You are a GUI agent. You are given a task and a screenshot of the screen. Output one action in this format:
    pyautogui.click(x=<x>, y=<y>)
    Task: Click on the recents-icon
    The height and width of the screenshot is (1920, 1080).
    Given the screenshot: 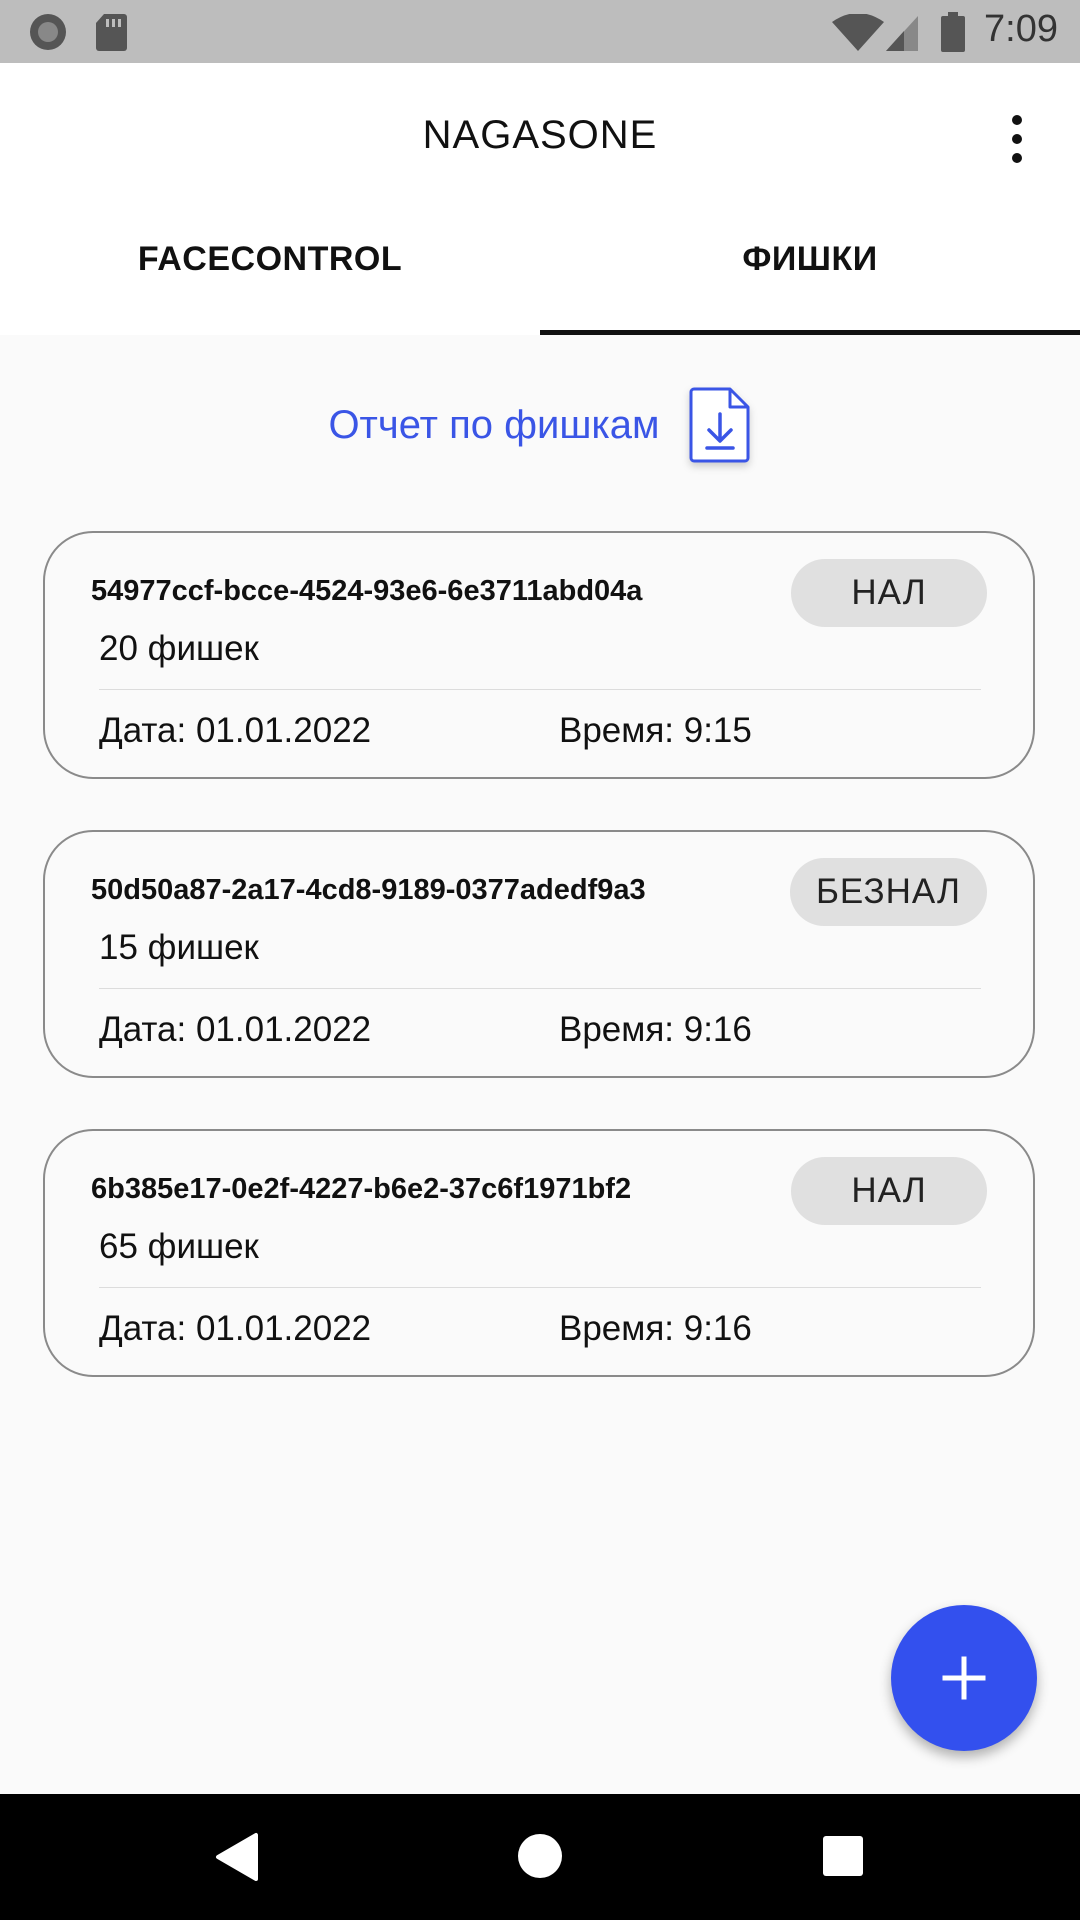 What is the action you would take?
    pyautogui.click(x=843, y=1856)
    